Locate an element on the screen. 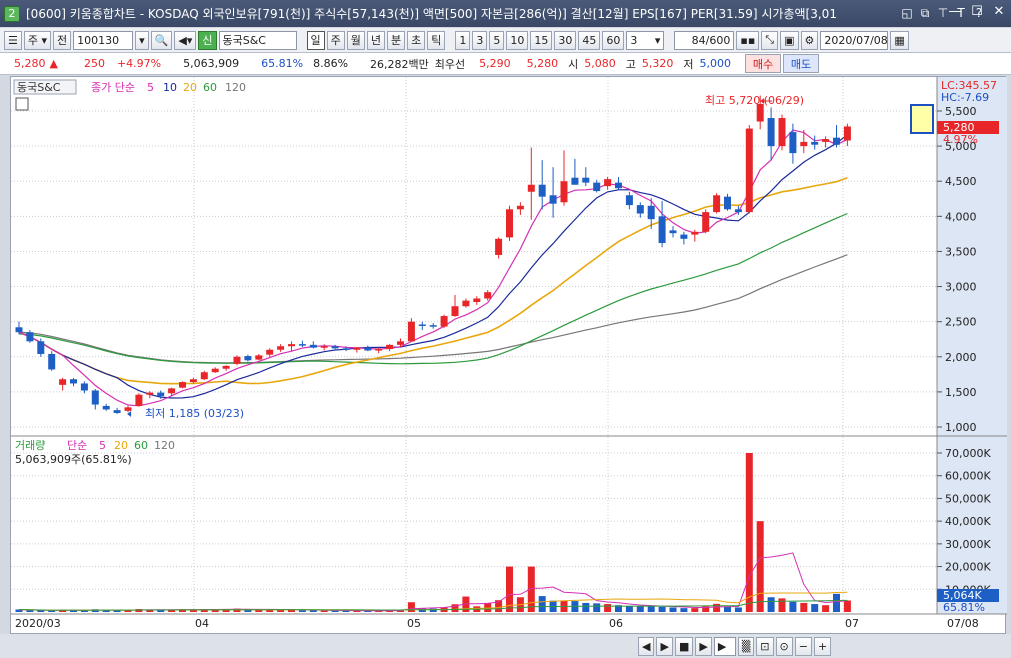 The width and height of the screenshot is (1011, 658). interval-1: 1 is located at coordinates (463, 40).